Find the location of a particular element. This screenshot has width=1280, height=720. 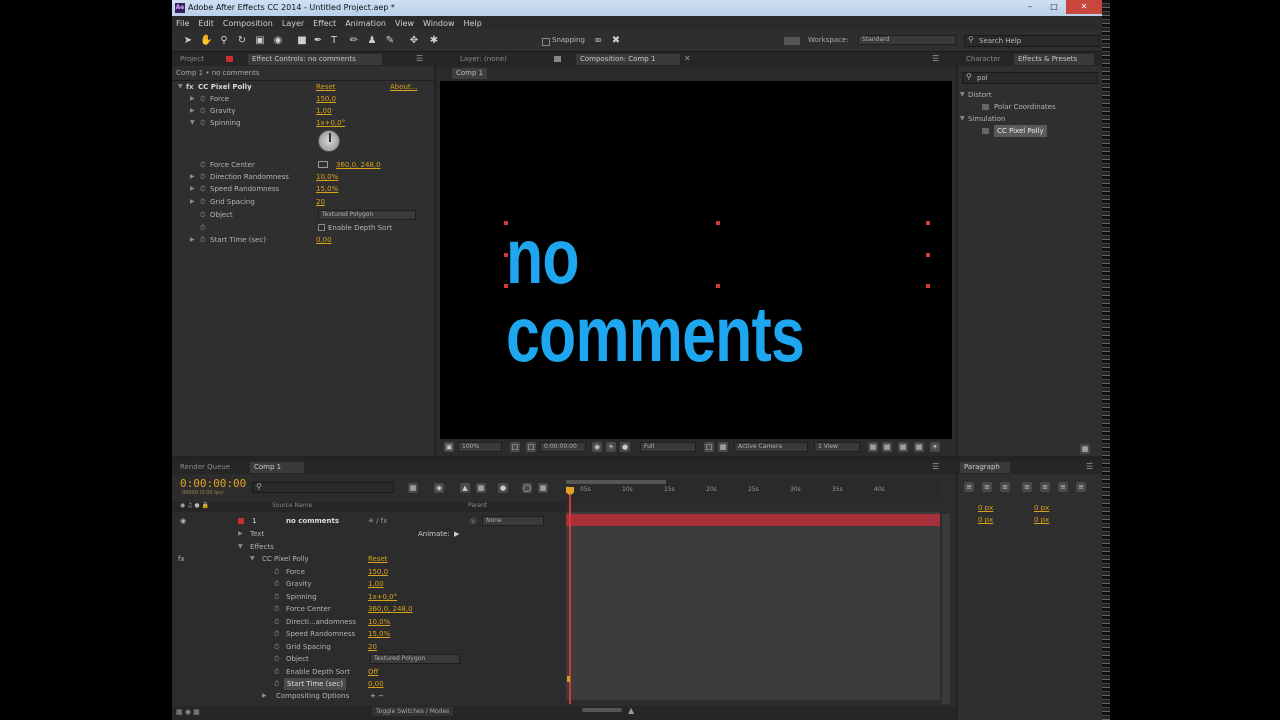

toggle-pixel-icon: ▦ is located at coordinates (873, 447).